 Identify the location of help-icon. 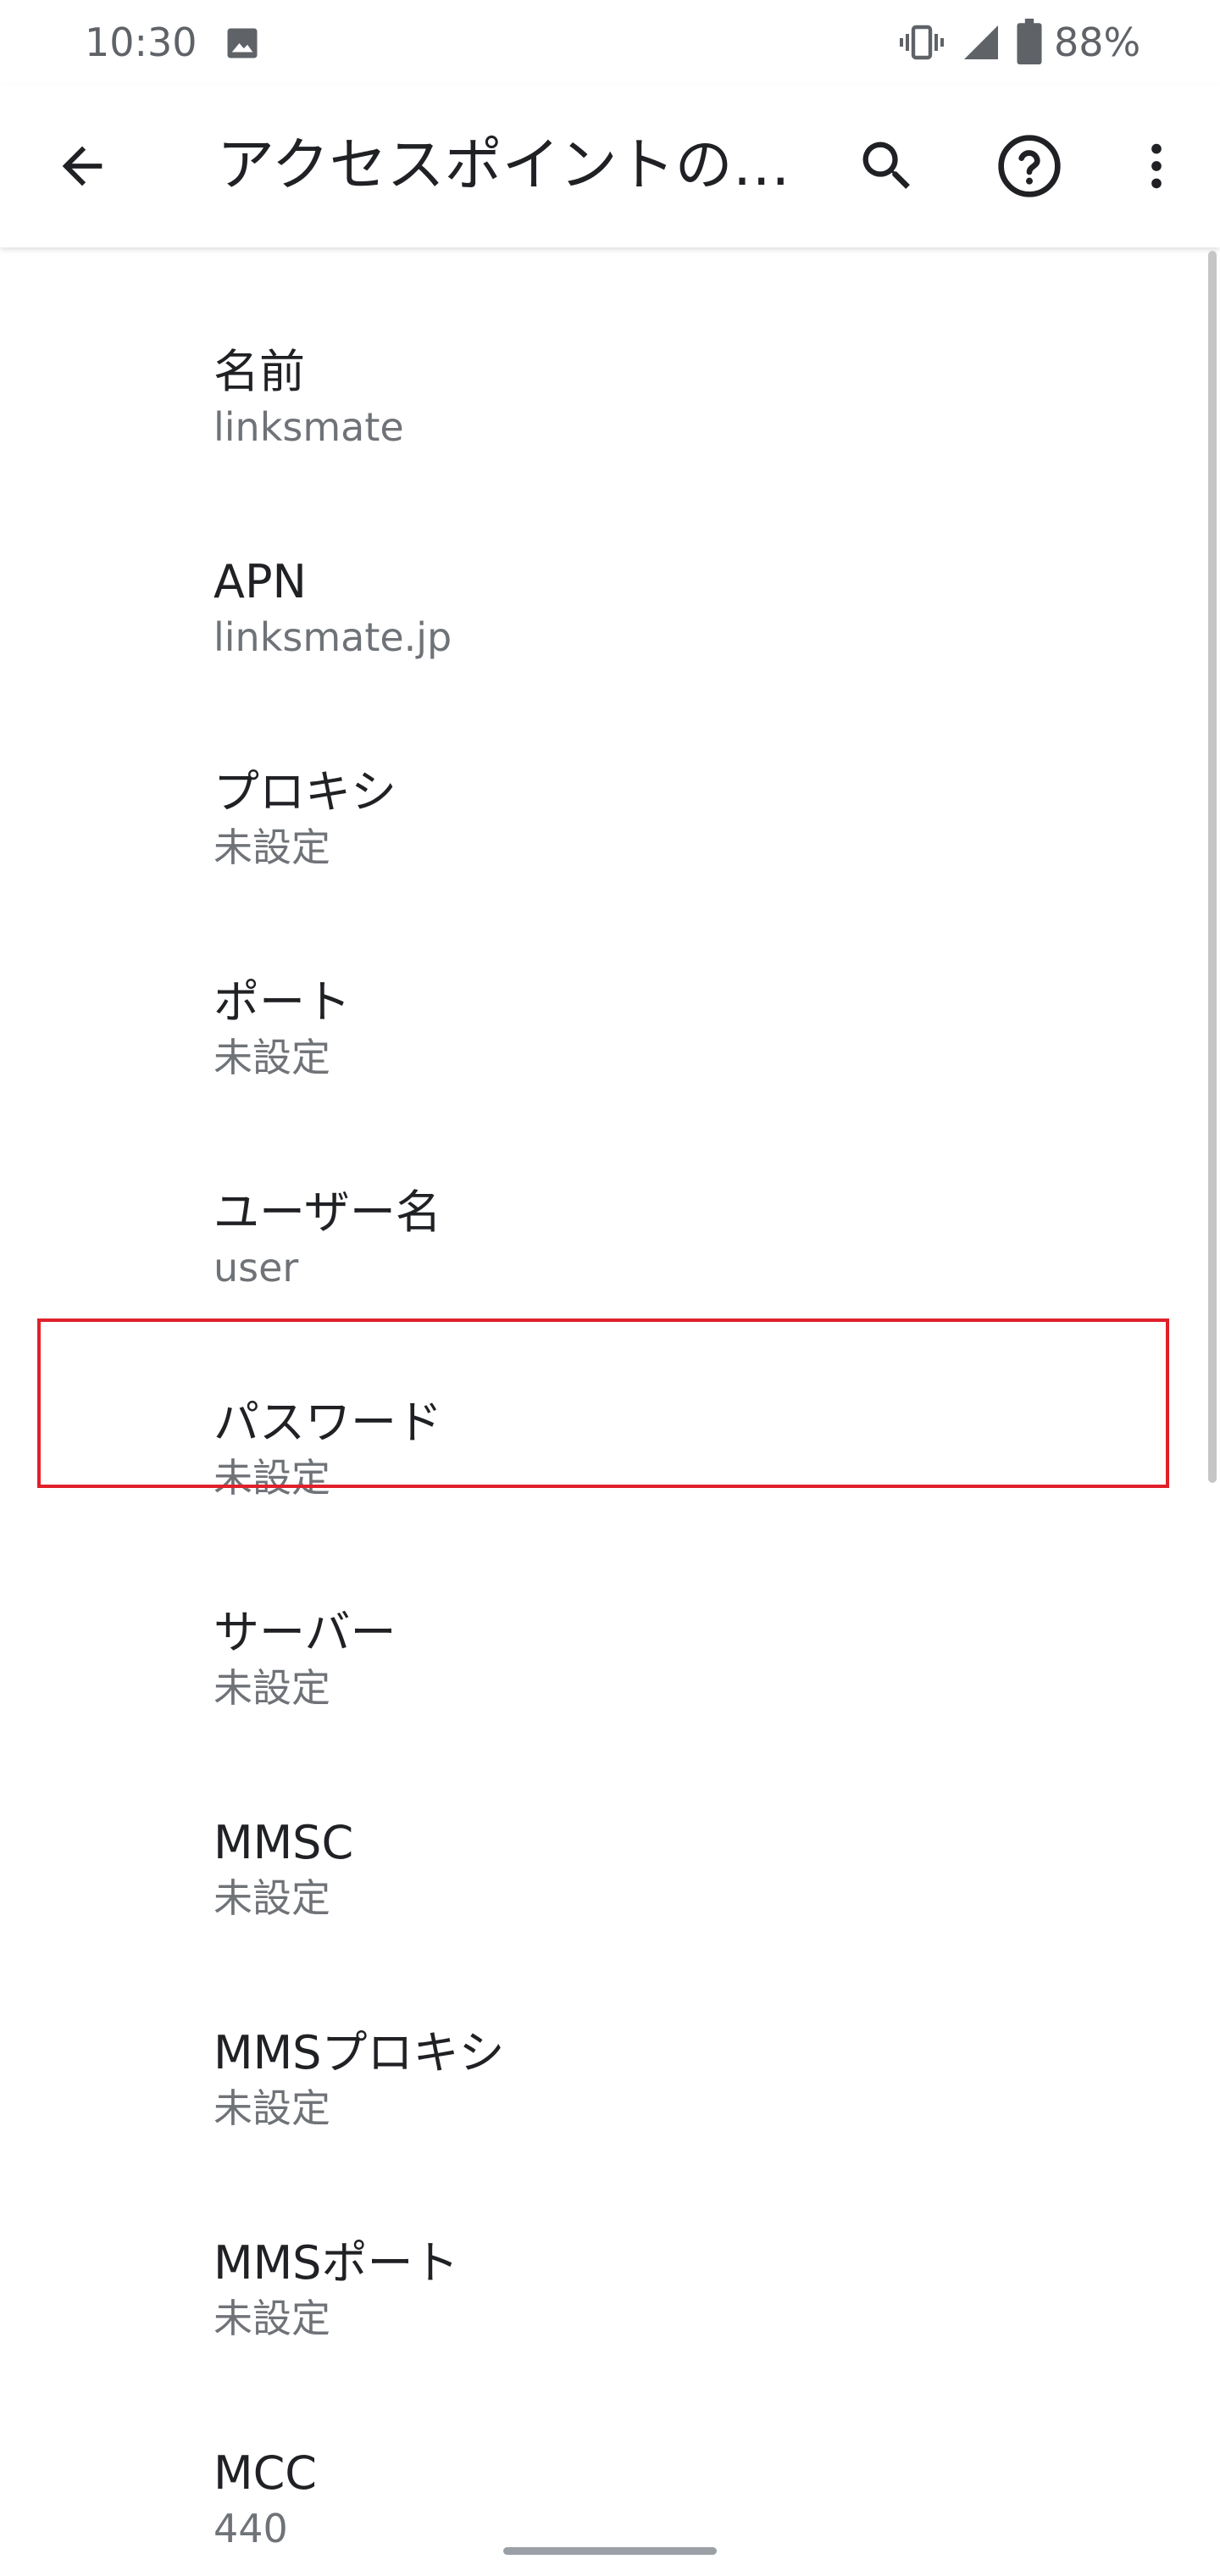
(1029, 166).